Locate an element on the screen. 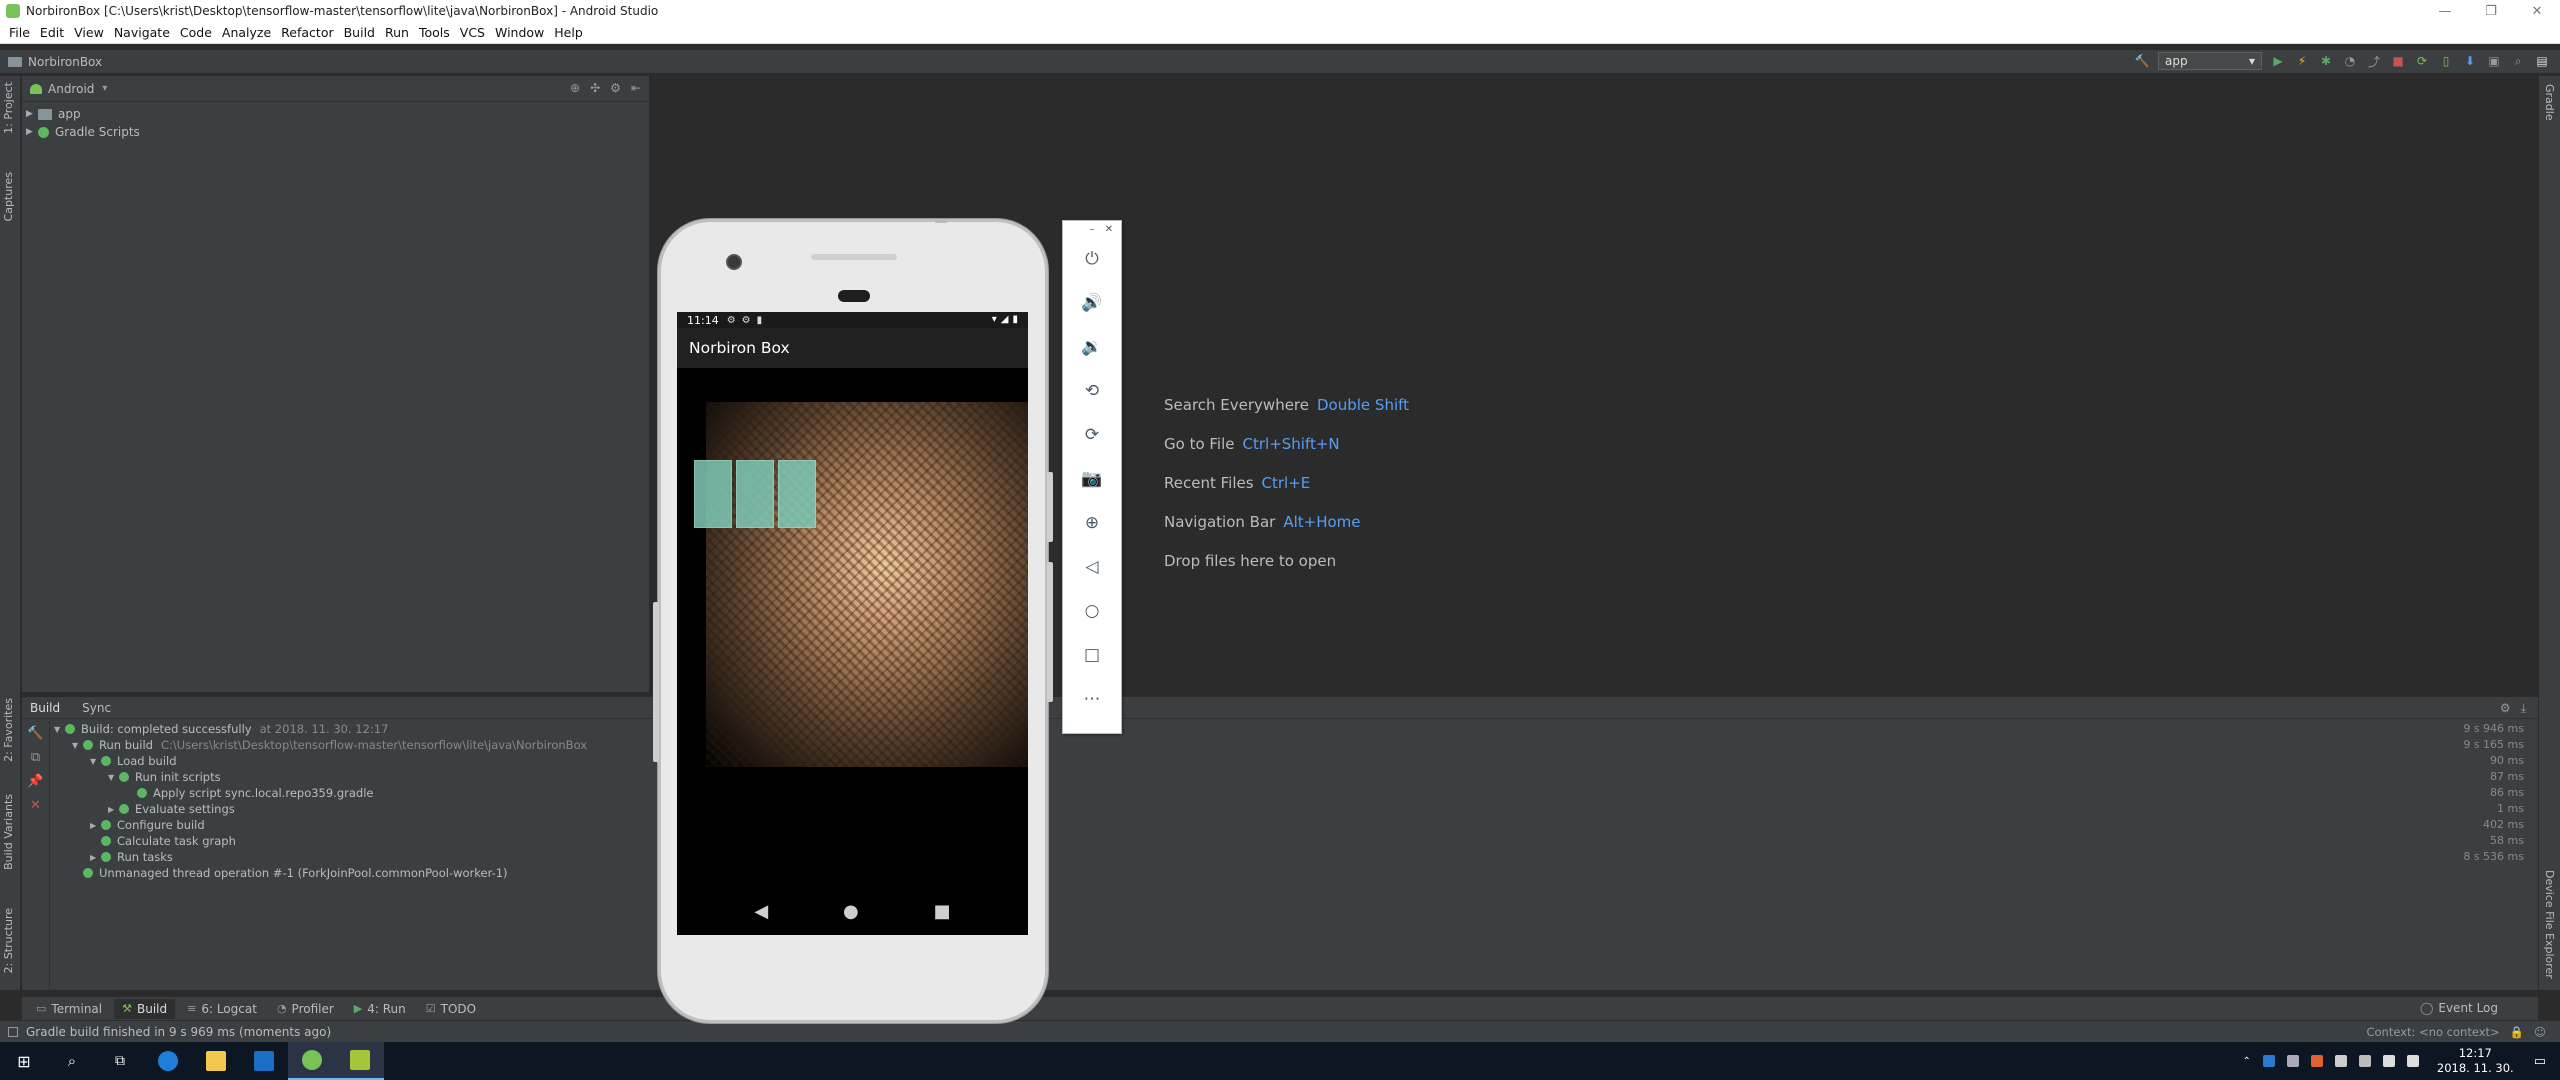 The width and height of the screenshot is (2560, 1080). volume-icon is located at coordinates (2412, 1061).